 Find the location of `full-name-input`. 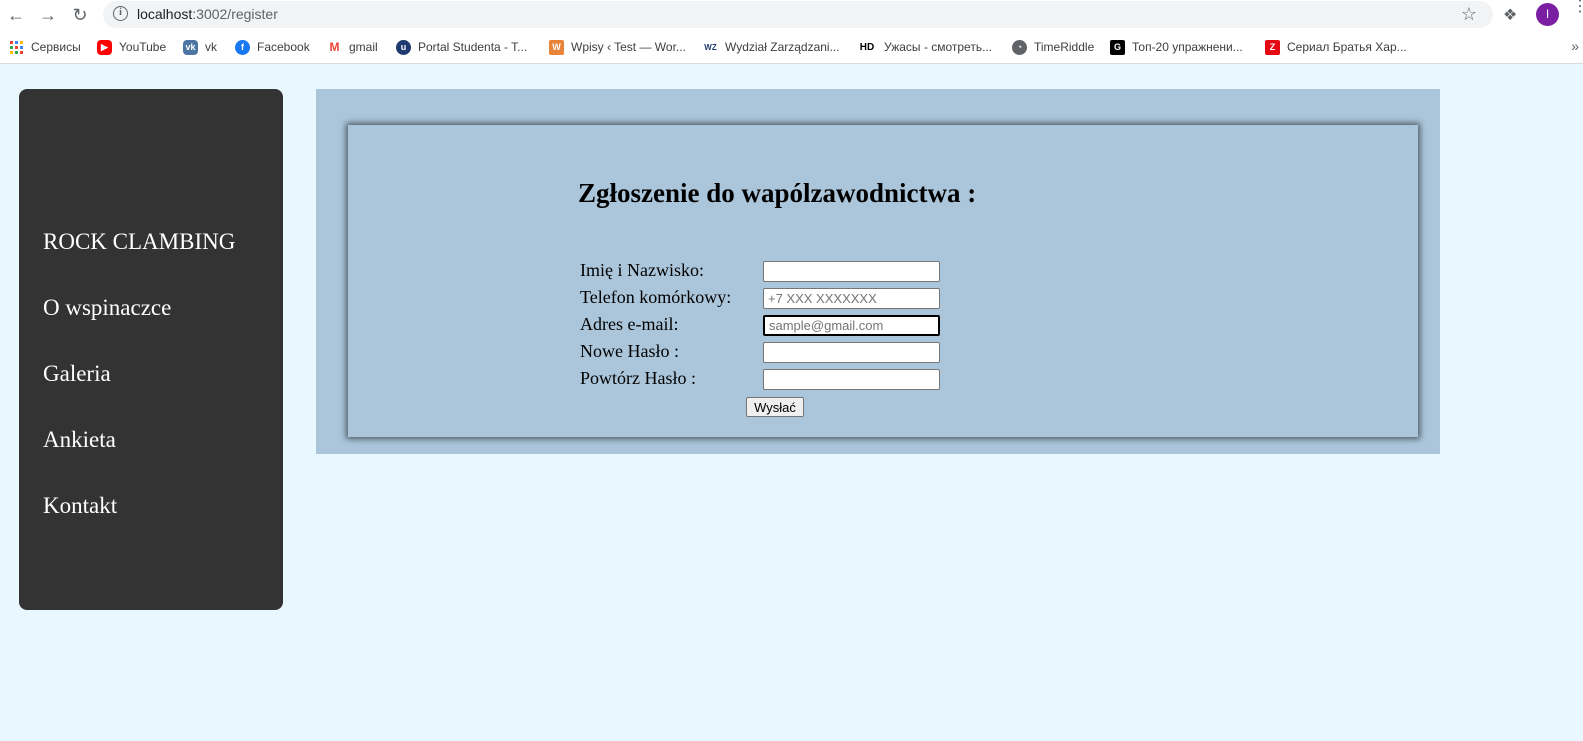

full-name-input is located at coordinates (851, 271).